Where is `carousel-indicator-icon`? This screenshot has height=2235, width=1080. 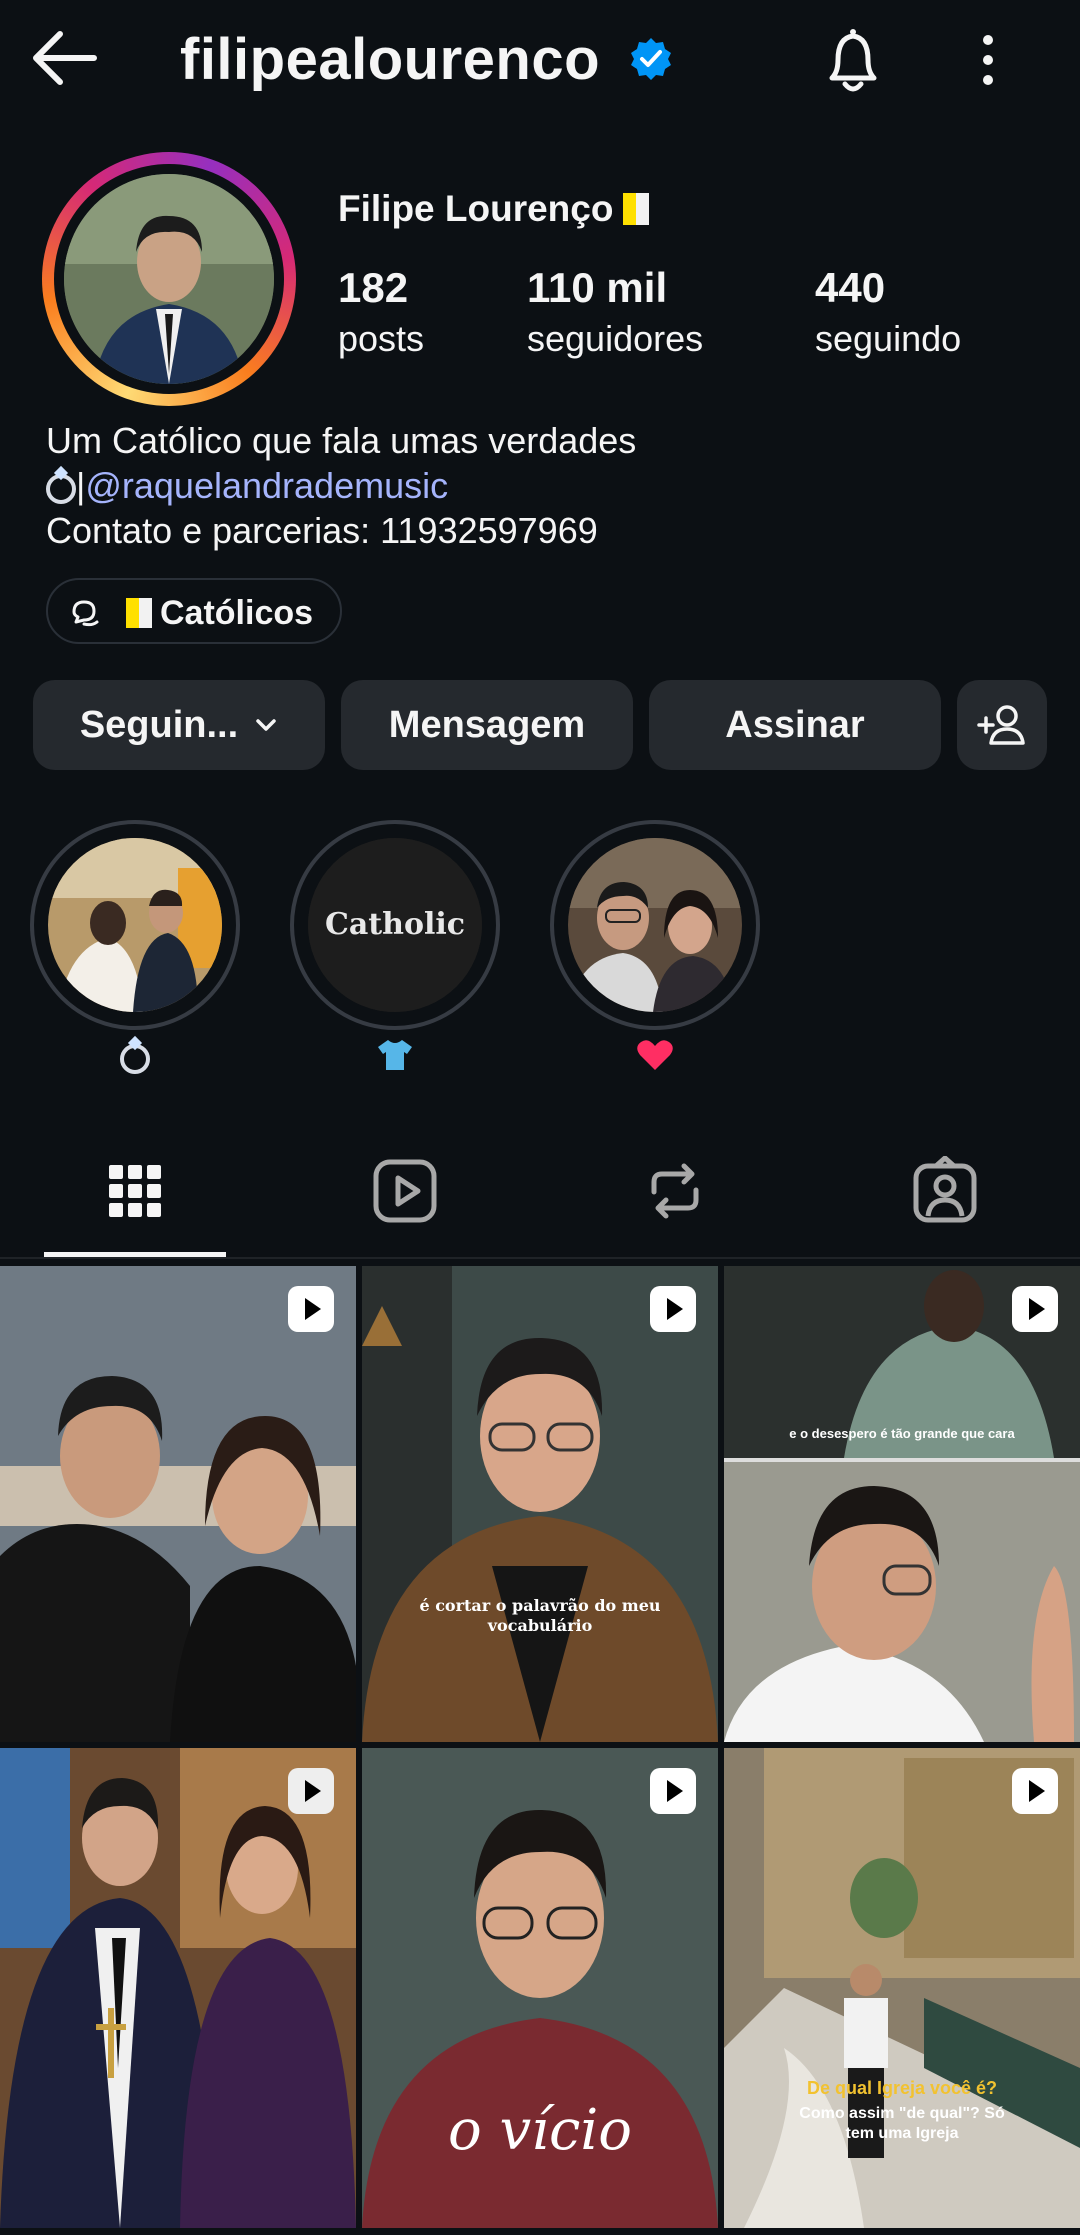 carousel-indicator-icon is located at coordinates (311, 1791).